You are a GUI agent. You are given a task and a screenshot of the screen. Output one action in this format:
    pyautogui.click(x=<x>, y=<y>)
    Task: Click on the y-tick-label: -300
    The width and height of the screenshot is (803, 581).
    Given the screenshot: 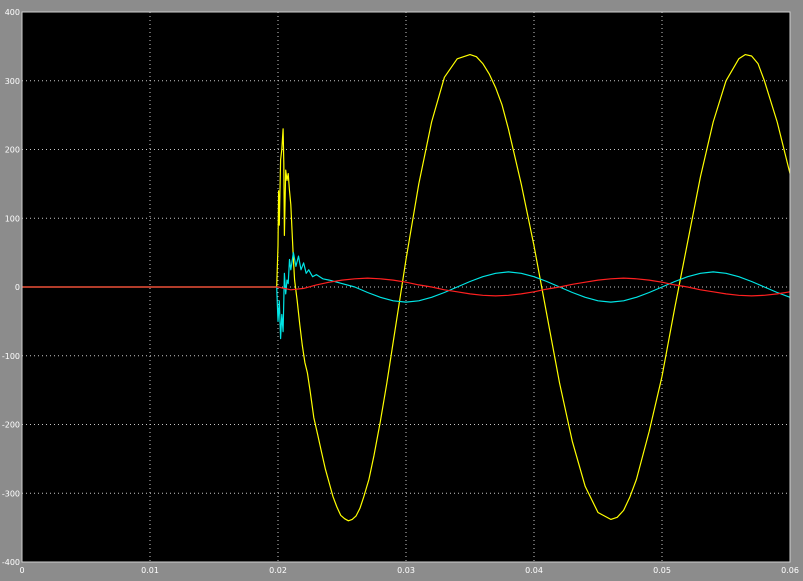 What is the action you would take?
    pyautogui.click(x=11, y=493)
    